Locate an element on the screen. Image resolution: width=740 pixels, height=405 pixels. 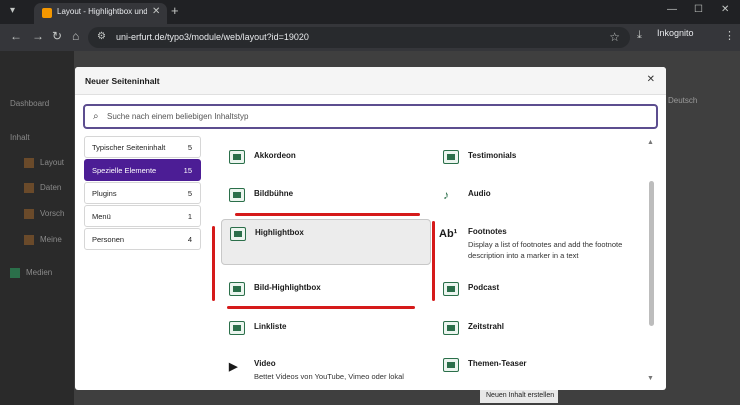
element-audio: ♪ Audio is located at coordinates (540, 199).